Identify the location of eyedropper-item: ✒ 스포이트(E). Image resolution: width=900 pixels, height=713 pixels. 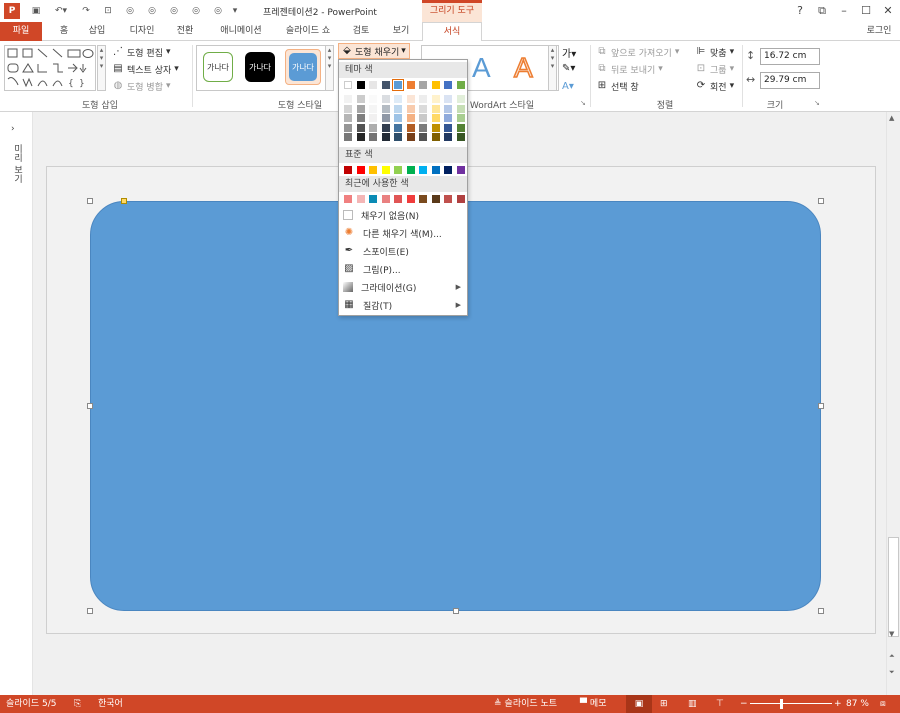
(403, 251).